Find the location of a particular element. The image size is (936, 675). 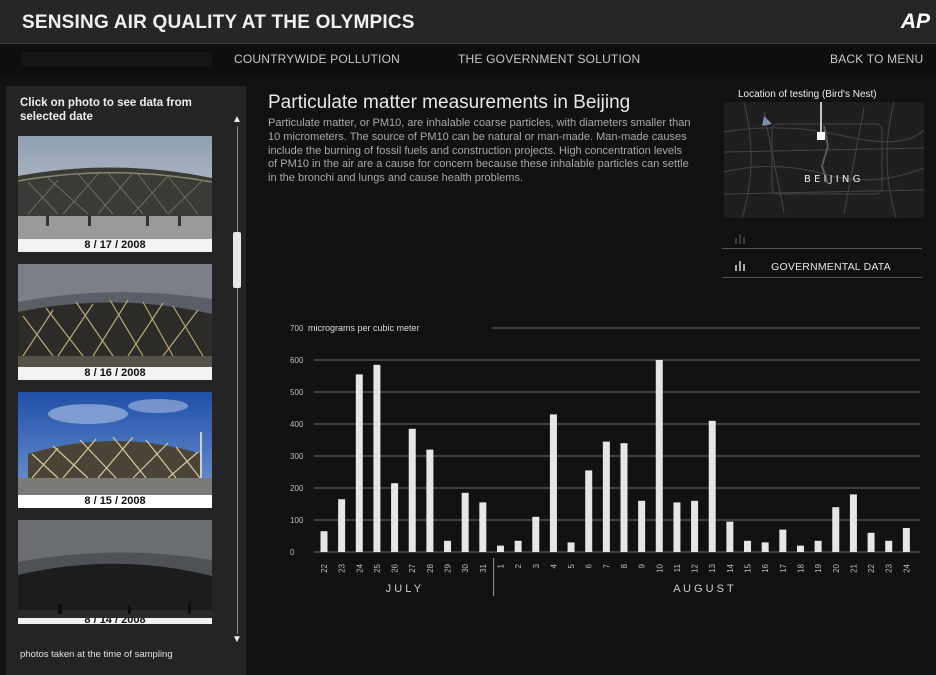

month-label: A U G U S T is located at coordinates (703, 589).